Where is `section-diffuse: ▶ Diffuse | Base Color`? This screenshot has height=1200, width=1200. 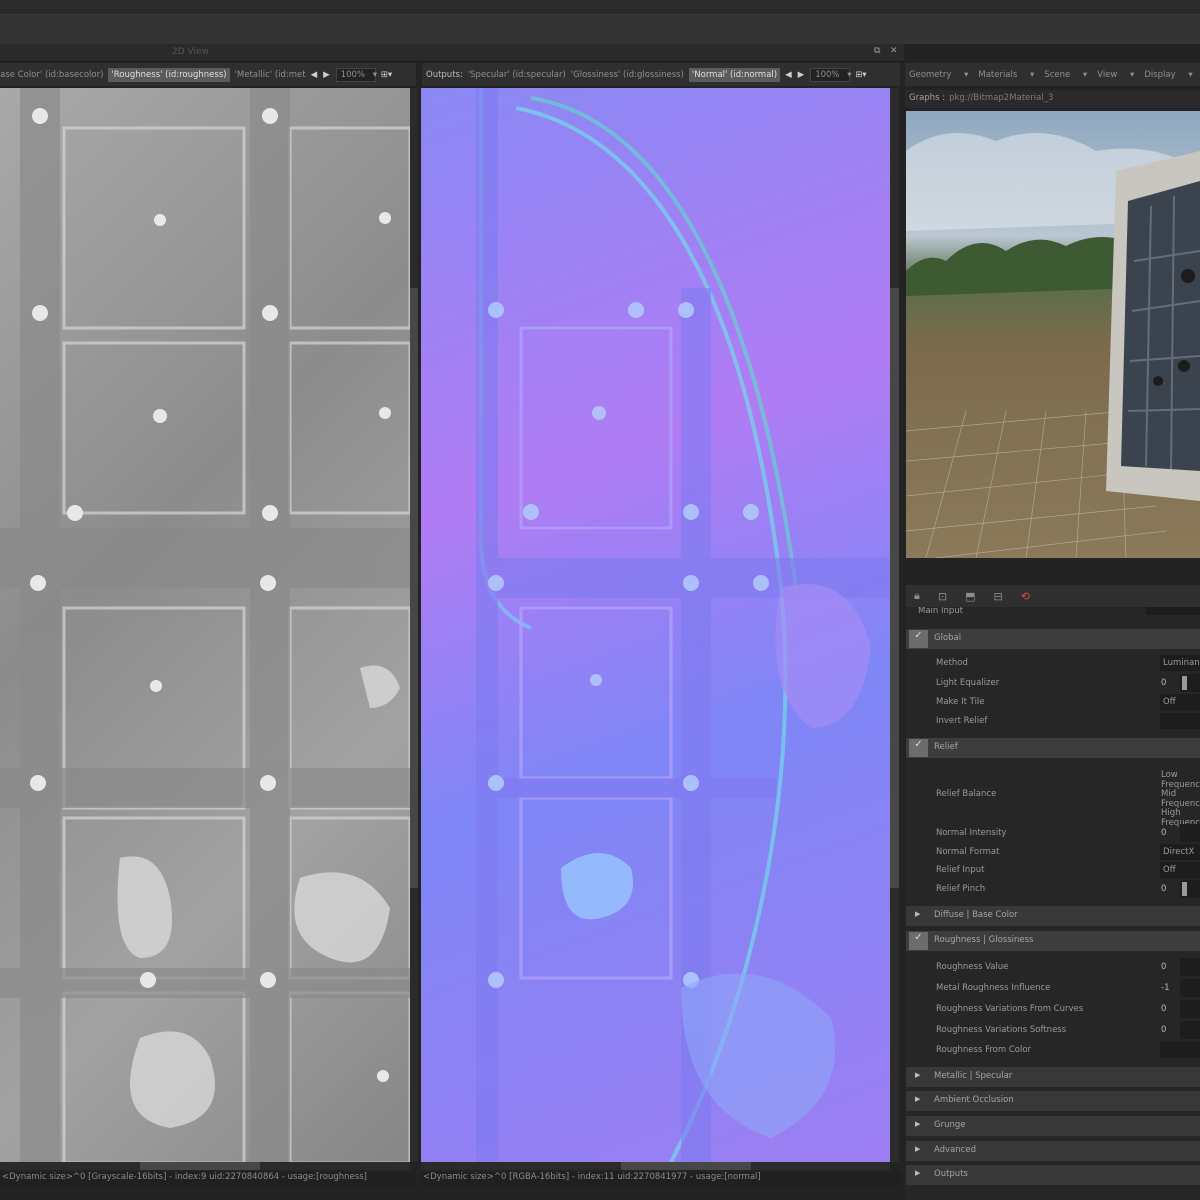
section-diffuse: ▶ Diffuse | Base Color is located at coordinates (1053, 916).